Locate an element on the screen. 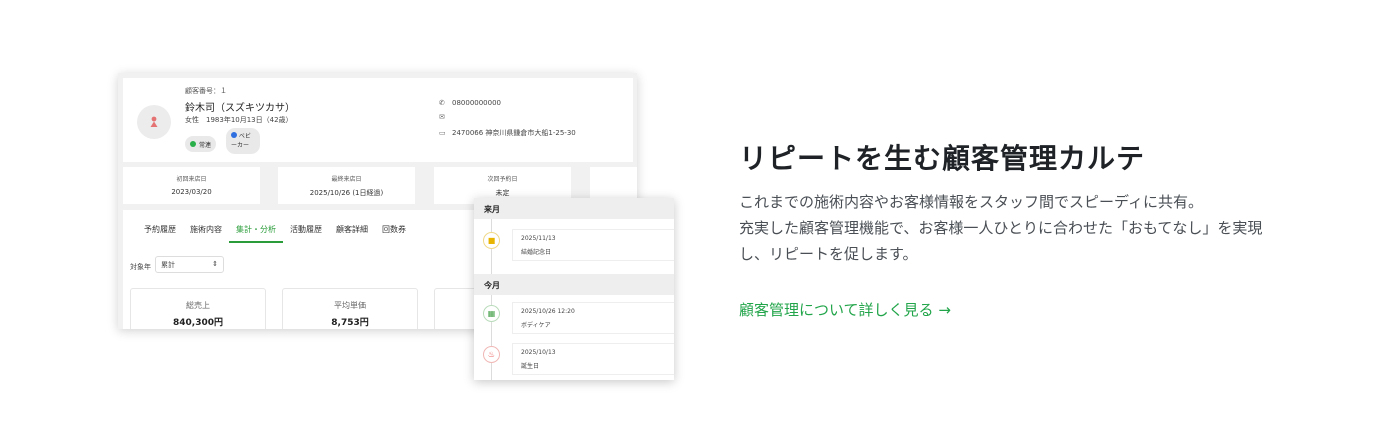 This screenshot has height=448, width=1388. tab-coupons: 回数券 is located at coordinates (394, 233).